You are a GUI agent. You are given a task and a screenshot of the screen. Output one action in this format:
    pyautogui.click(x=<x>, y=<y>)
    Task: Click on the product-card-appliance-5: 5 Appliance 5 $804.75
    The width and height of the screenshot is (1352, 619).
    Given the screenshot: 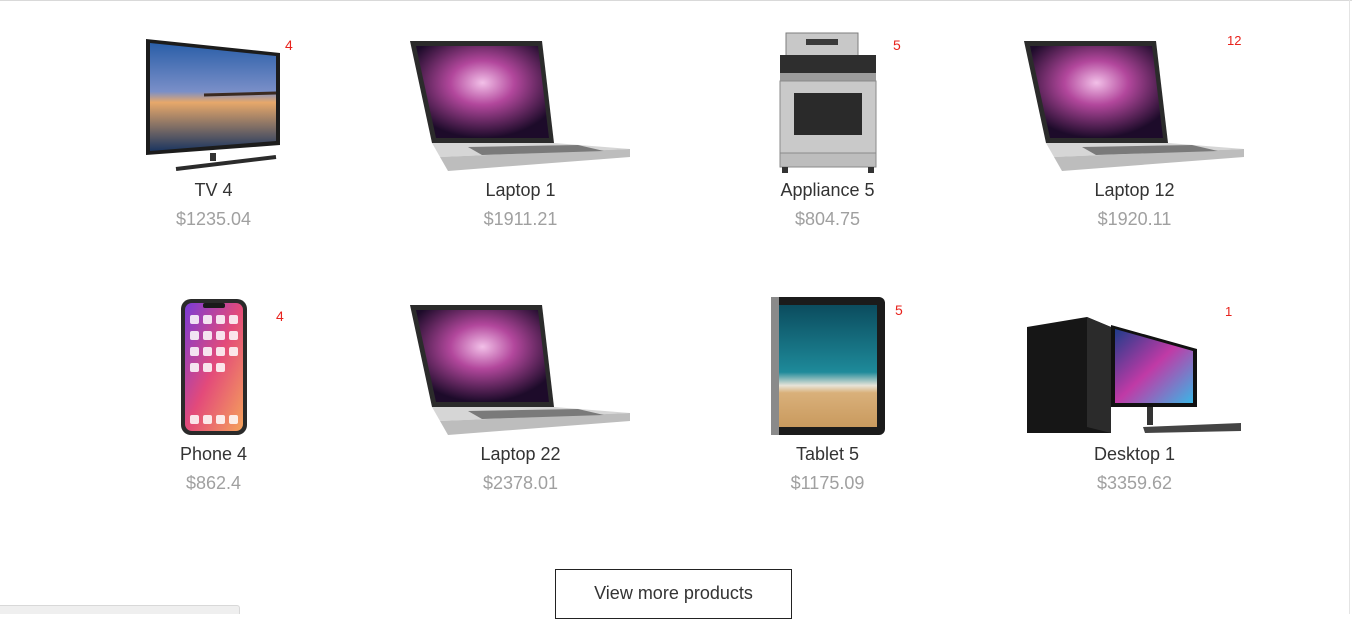 What is the action you would take?
    pyautogui.click(x=827, y=130)
    